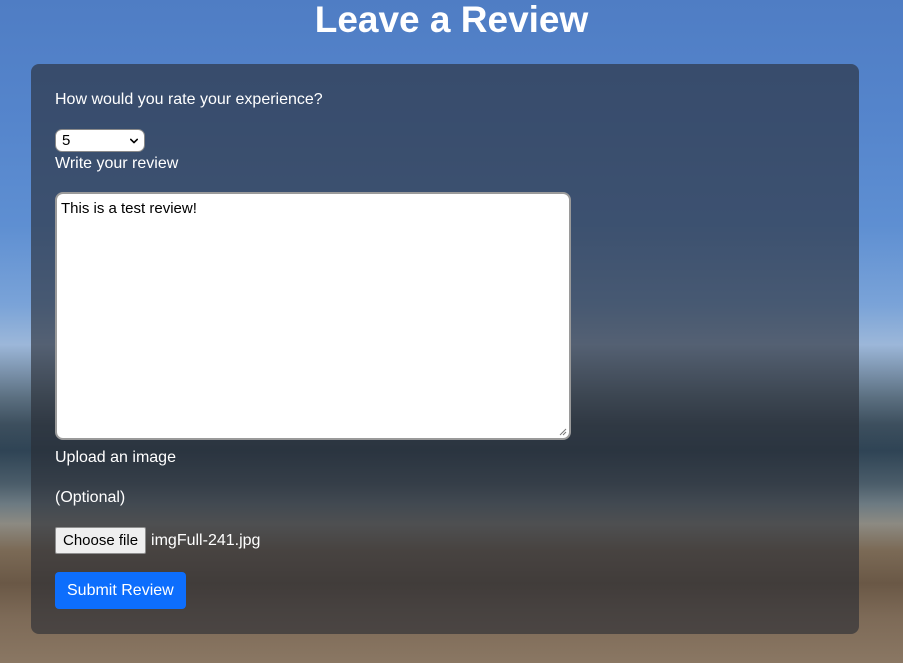  I want to click on page-title: Leave a Review, so click(451, 20).